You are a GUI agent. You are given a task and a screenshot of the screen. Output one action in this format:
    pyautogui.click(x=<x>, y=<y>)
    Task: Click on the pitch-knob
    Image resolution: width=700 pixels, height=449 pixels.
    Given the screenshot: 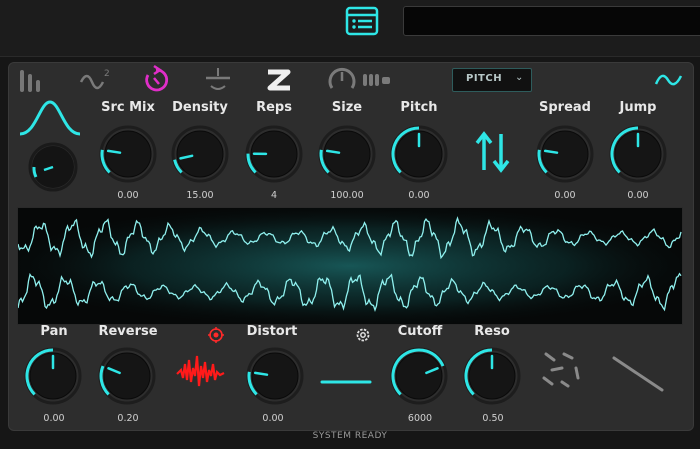 What is the action you would take?
    pyautogui.click(x=419, y=156)
    